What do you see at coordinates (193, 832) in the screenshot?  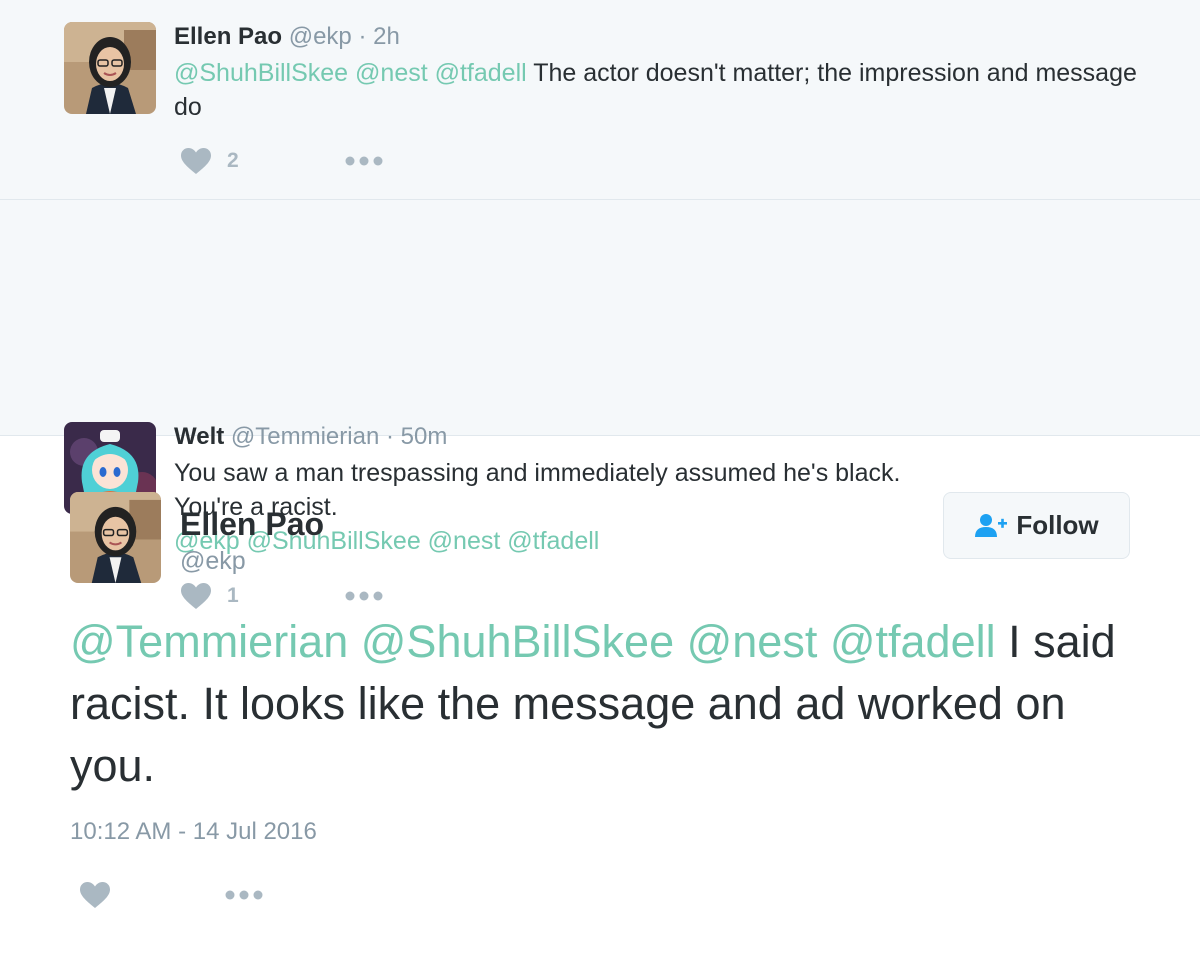 I see `tweet-timestamp: 10:12 AM - 14 Jul 2016` at bounding box center [193, 832].